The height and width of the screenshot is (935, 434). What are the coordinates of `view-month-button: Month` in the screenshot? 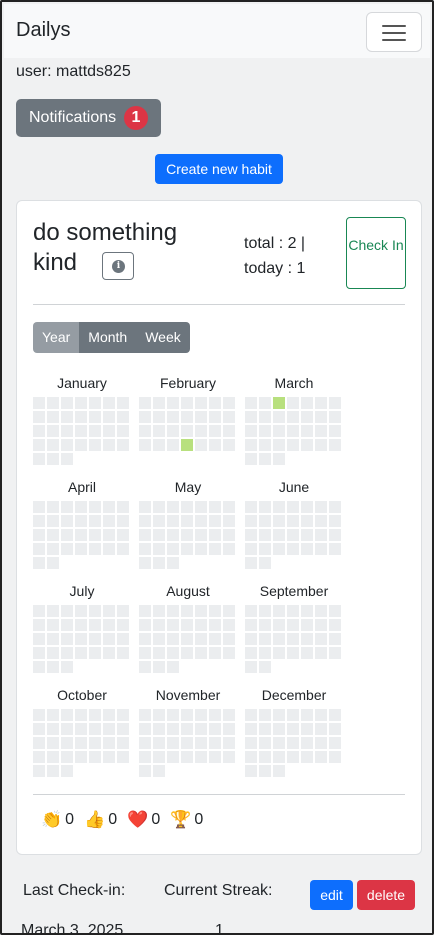 It's located at (108, 337).